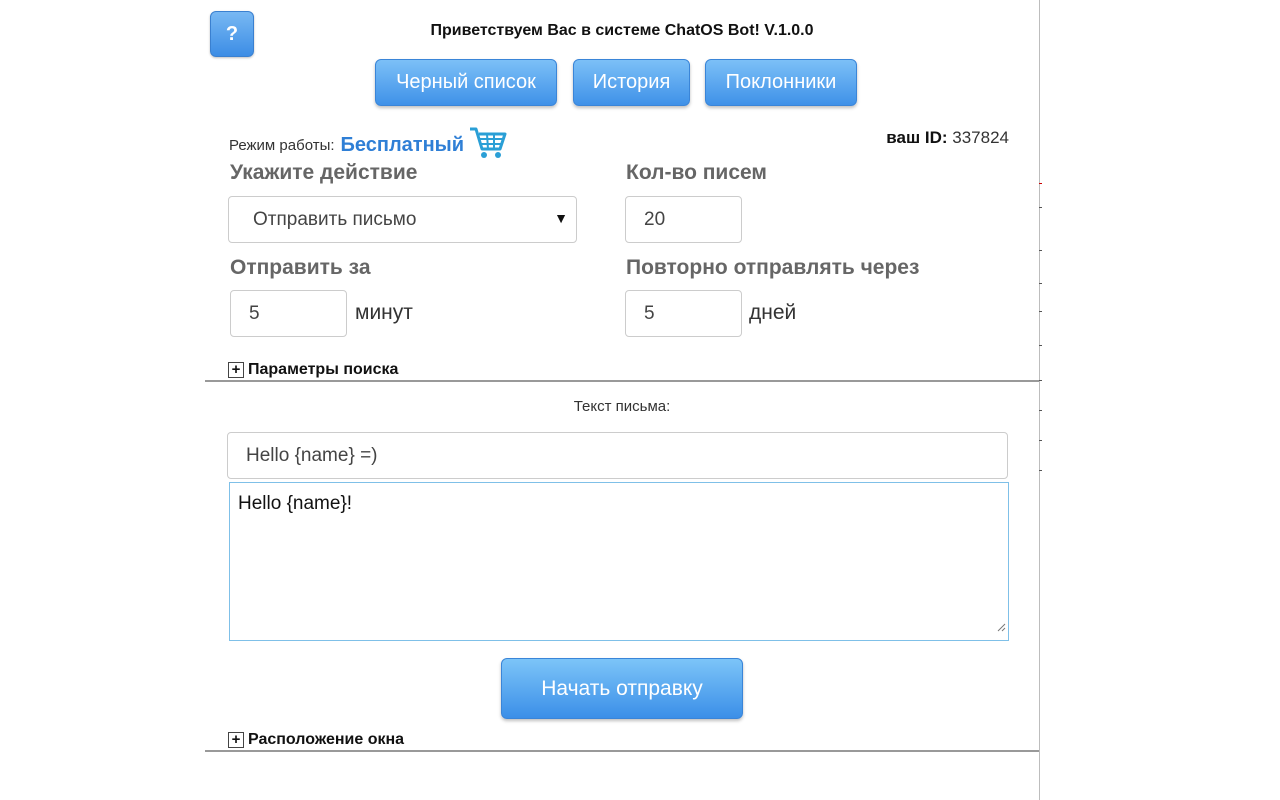 The height and width of the screenshot is (800, 1280). I want to click on resize-grip-icon, so click(1001, 627).